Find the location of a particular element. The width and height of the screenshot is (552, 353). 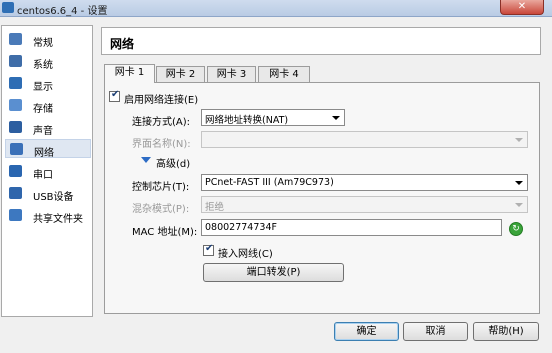

network-icon is located at coordinates (16, 149).